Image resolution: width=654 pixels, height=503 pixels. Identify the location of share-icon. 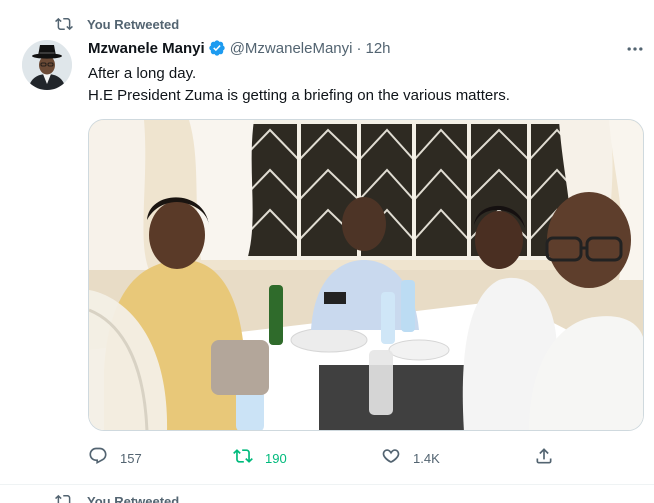
(544, 458).